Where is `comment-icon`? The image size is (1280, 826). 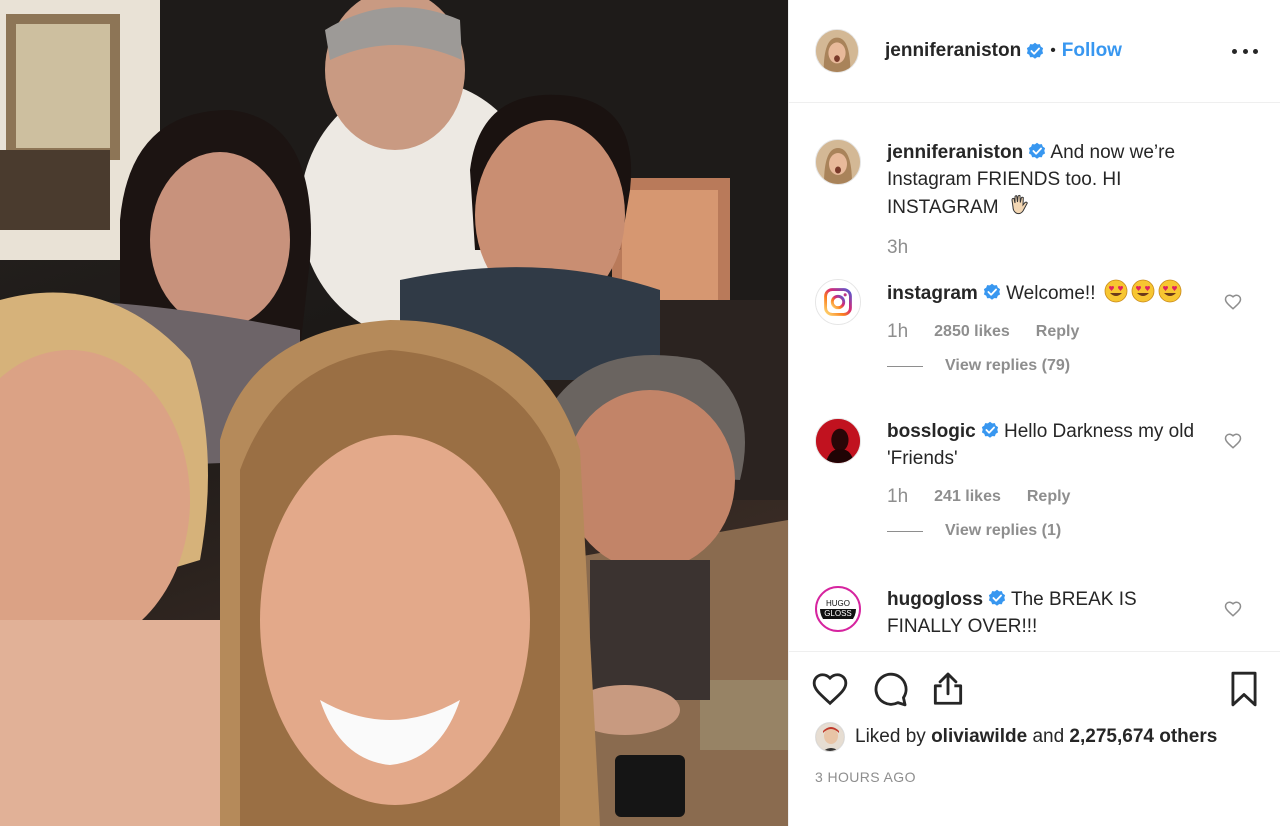
comment-icon is located at coordinates (890, 689).